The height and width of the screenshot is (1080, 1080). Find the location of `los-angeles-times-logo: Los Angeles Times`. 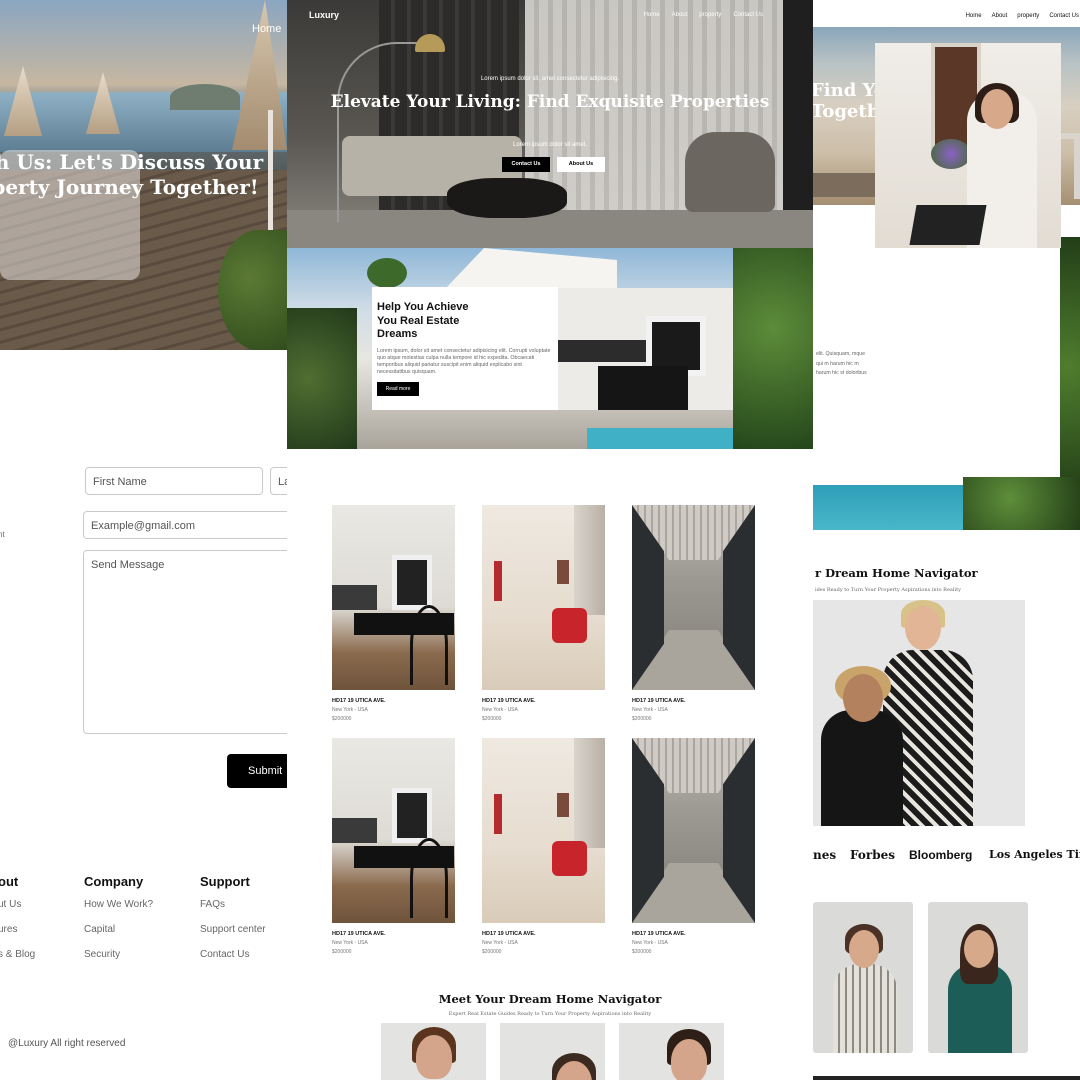

los-angeles-times-logo: Los Angeles Times is located at coordinates (1034, 854).